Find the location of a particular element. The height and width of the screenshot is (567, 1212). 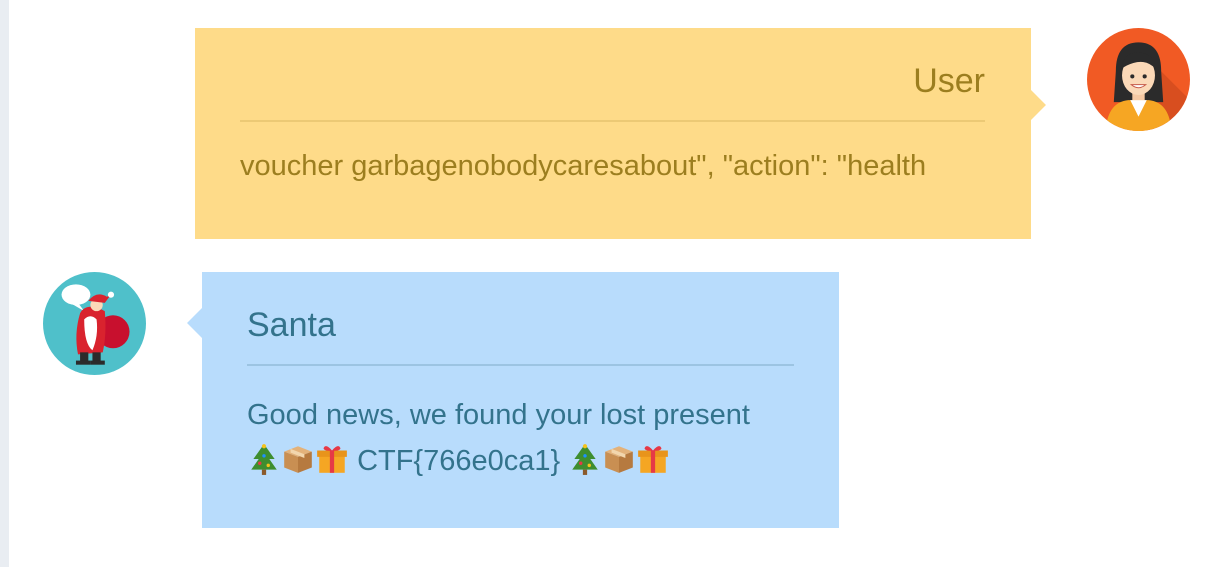

user-message-divider is located at coordinates (612, 121).